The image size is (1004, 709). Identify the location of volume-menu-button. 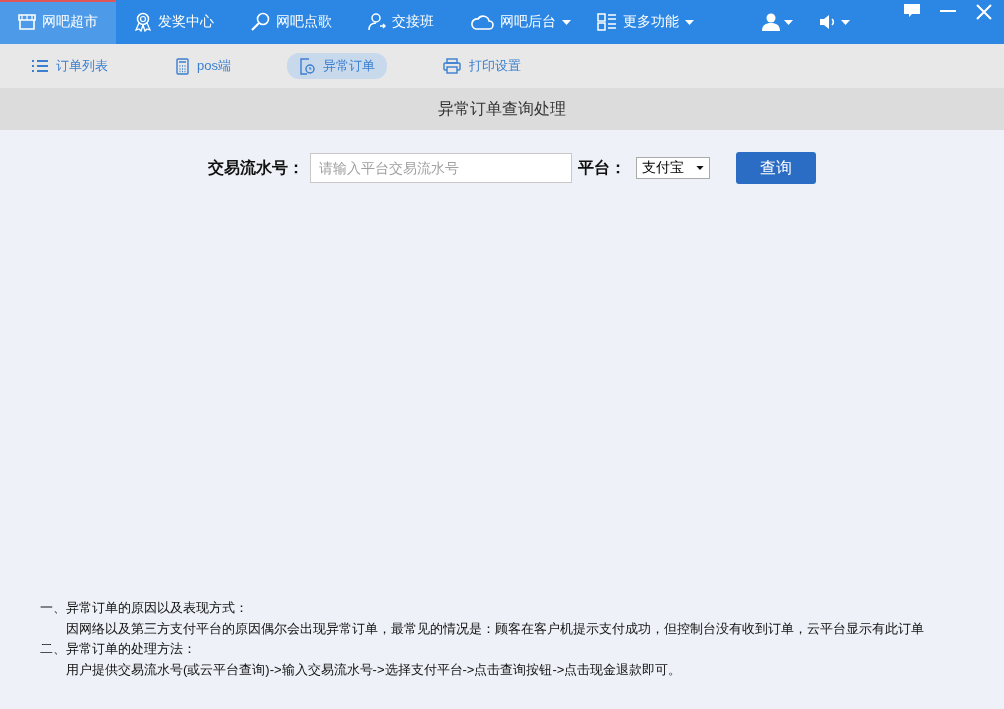
(834, 22).